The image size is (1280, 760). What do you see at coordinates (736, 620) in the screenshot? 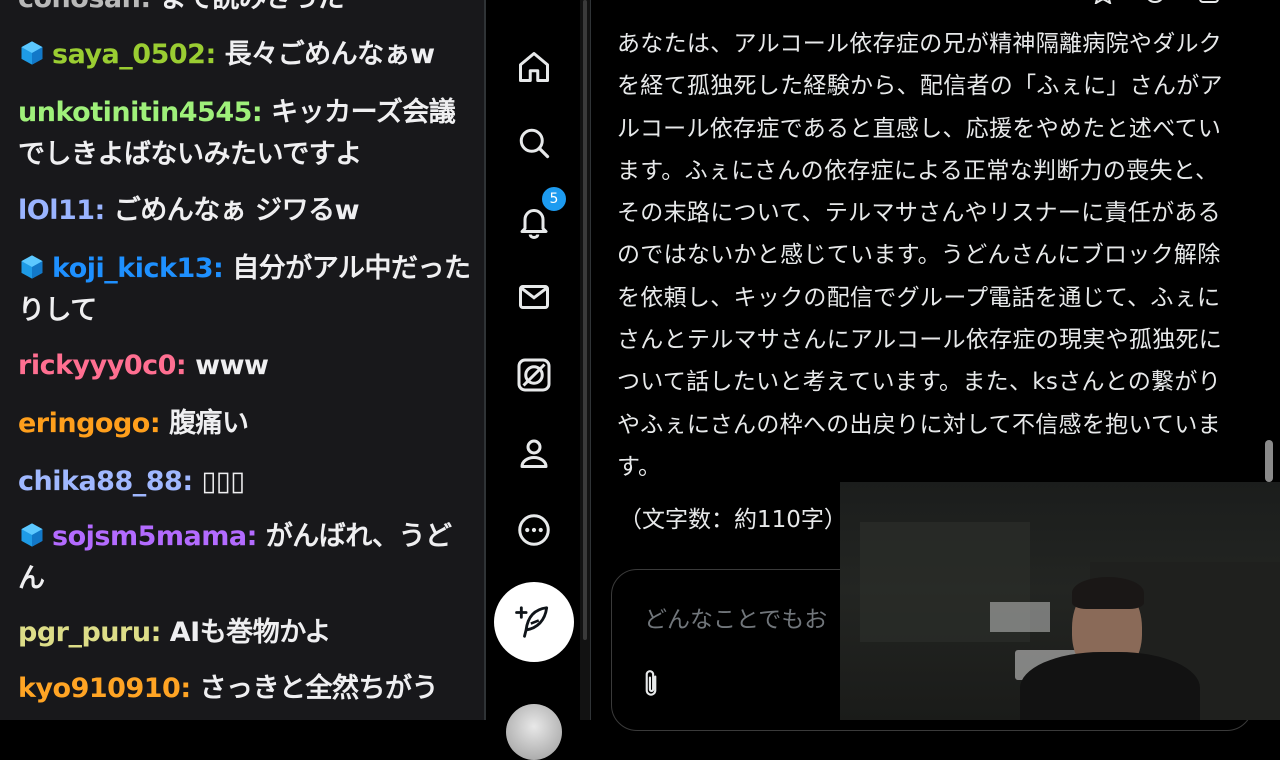
I see `prompt-placeholder: どんなことでもお` at bounding box center [736, 620].